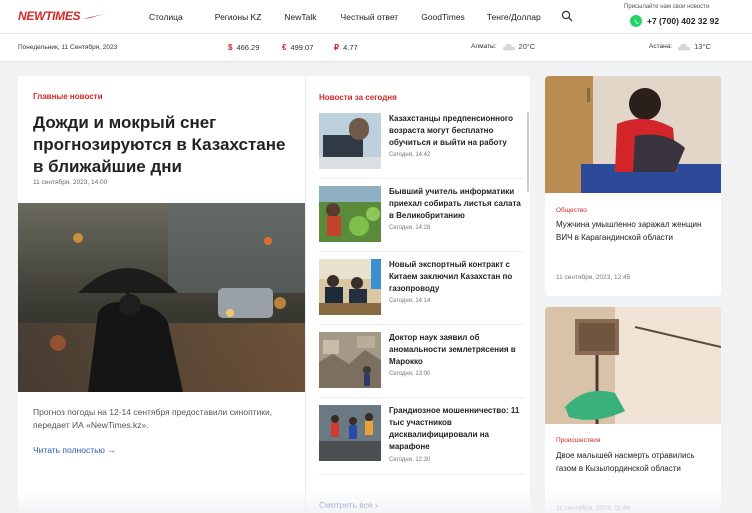 This screenshot has width=752, height=513. I want to click on nav-item-regions: Регионы KZ, so click(238, 17).